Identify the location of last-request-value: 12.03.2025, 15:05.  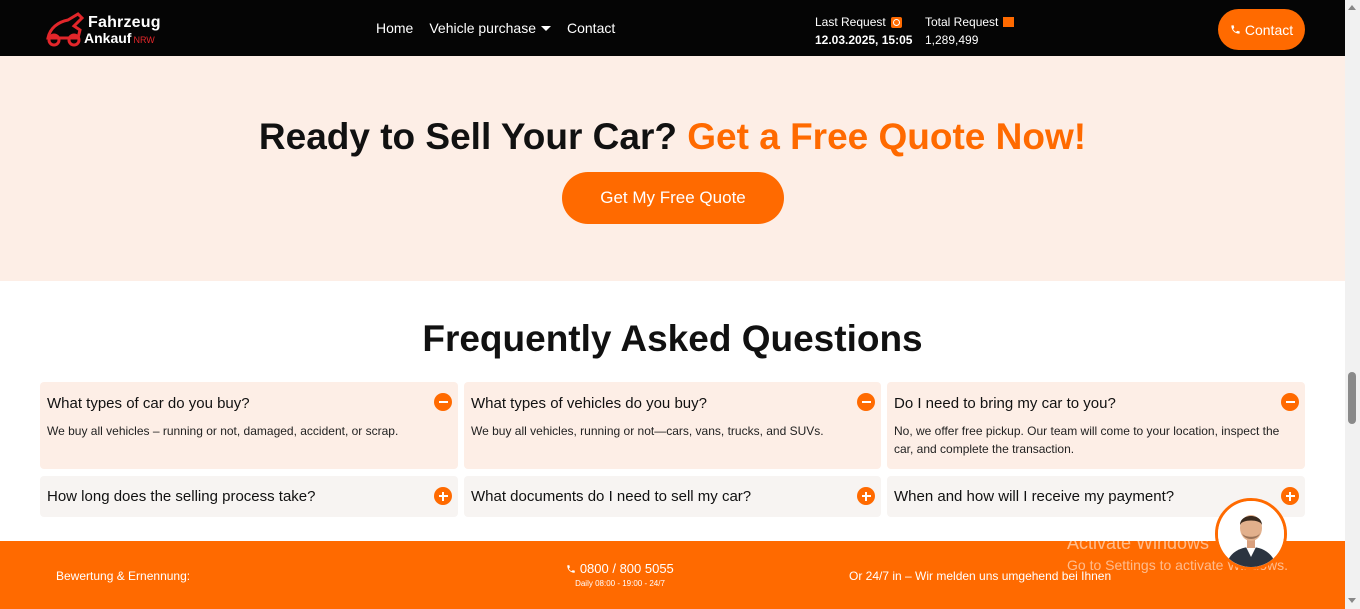
(864, 40).